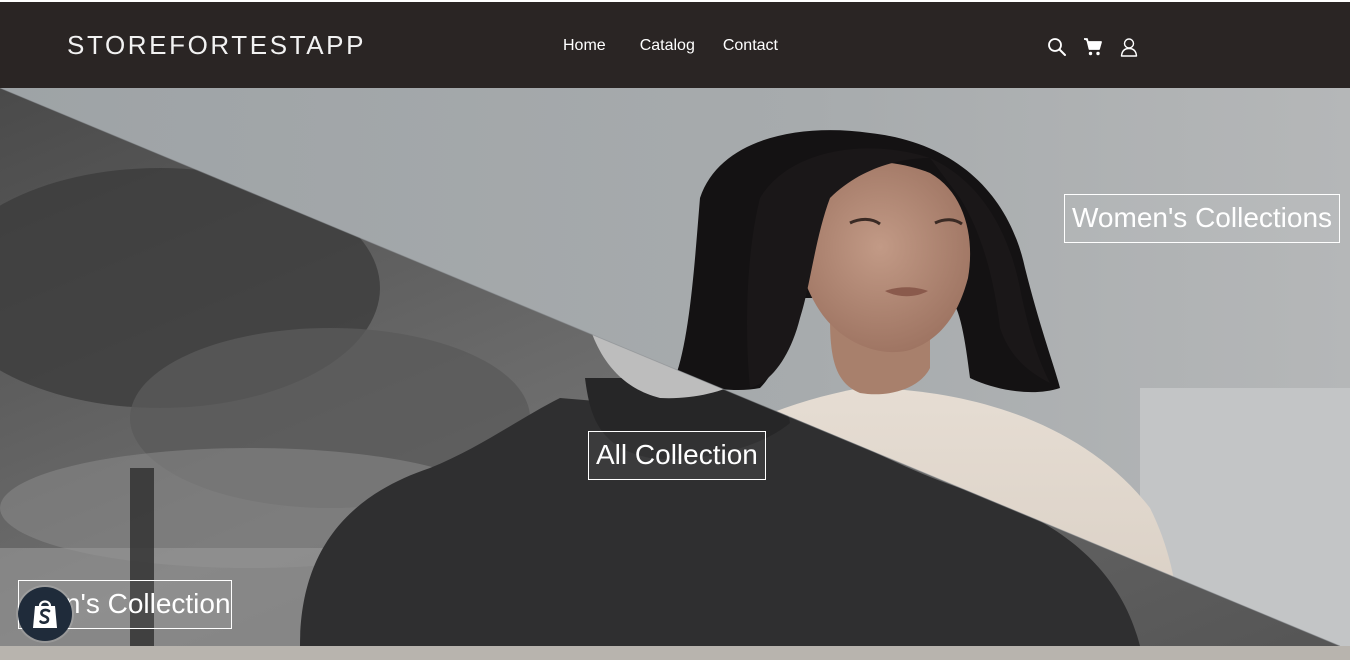 The image size is (1350, 660). Describe the element at coordinates (584, 46) in the screenshot. I see `nav-home: Home` at that location.